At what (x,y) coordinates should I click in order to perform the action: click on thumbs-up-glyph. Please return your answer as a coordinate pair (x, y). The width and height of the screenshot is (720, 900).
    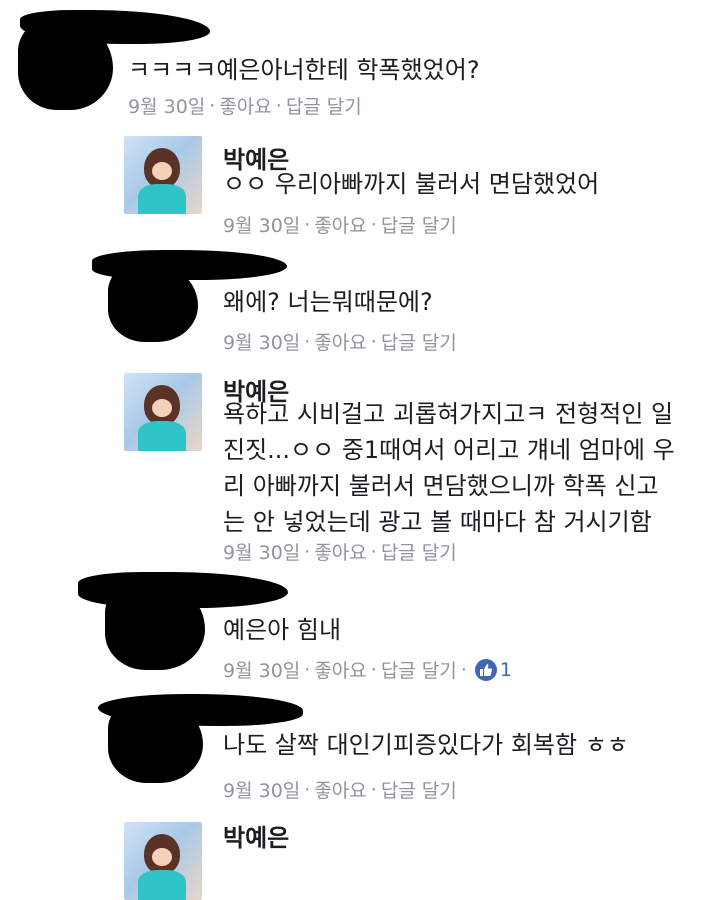
    Looking at the image, I should click on (485, 669).